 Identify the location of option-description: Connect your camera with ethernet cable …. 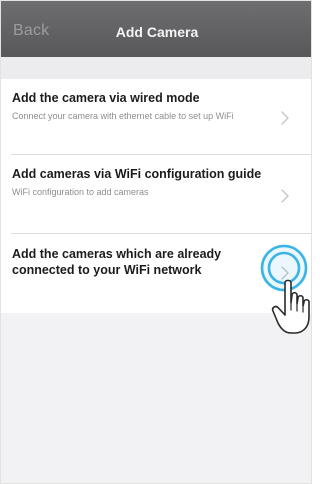
(123, 116).